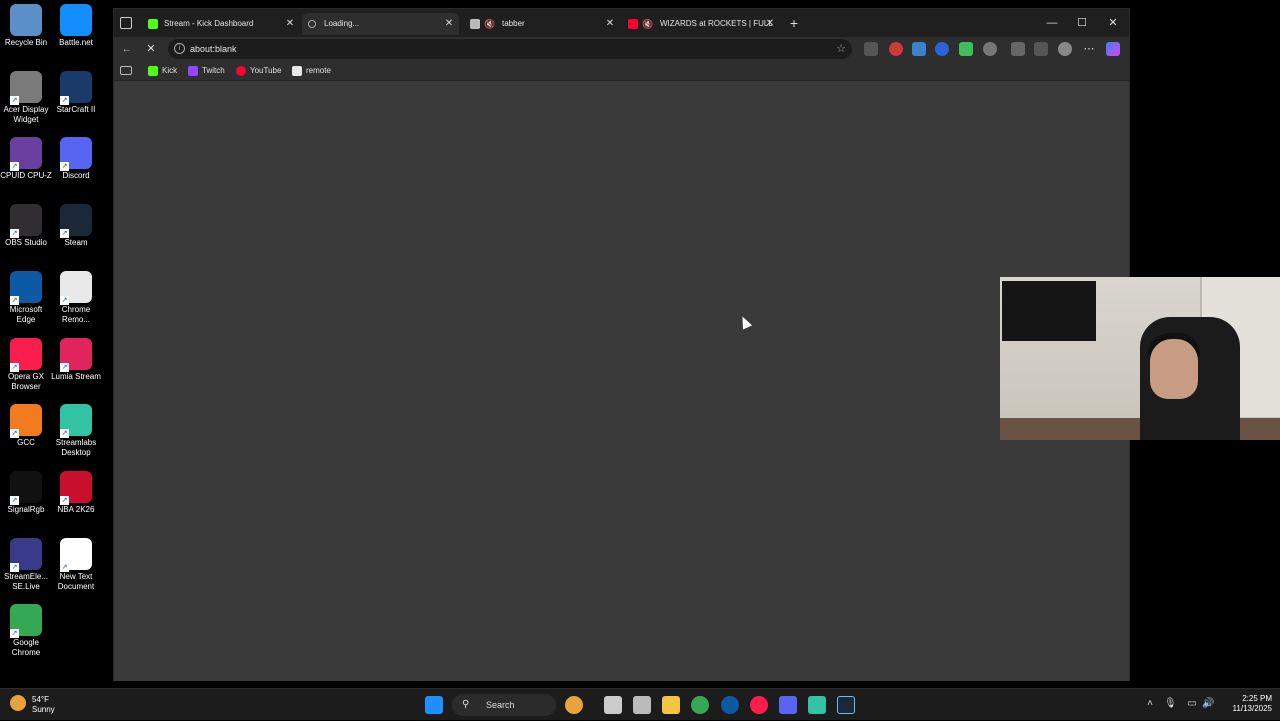 The height and width of the screenshot is (721, 1280). Describe the element at coordinates (846, 705) in the screenshot. I see `steam-icon` at that location.